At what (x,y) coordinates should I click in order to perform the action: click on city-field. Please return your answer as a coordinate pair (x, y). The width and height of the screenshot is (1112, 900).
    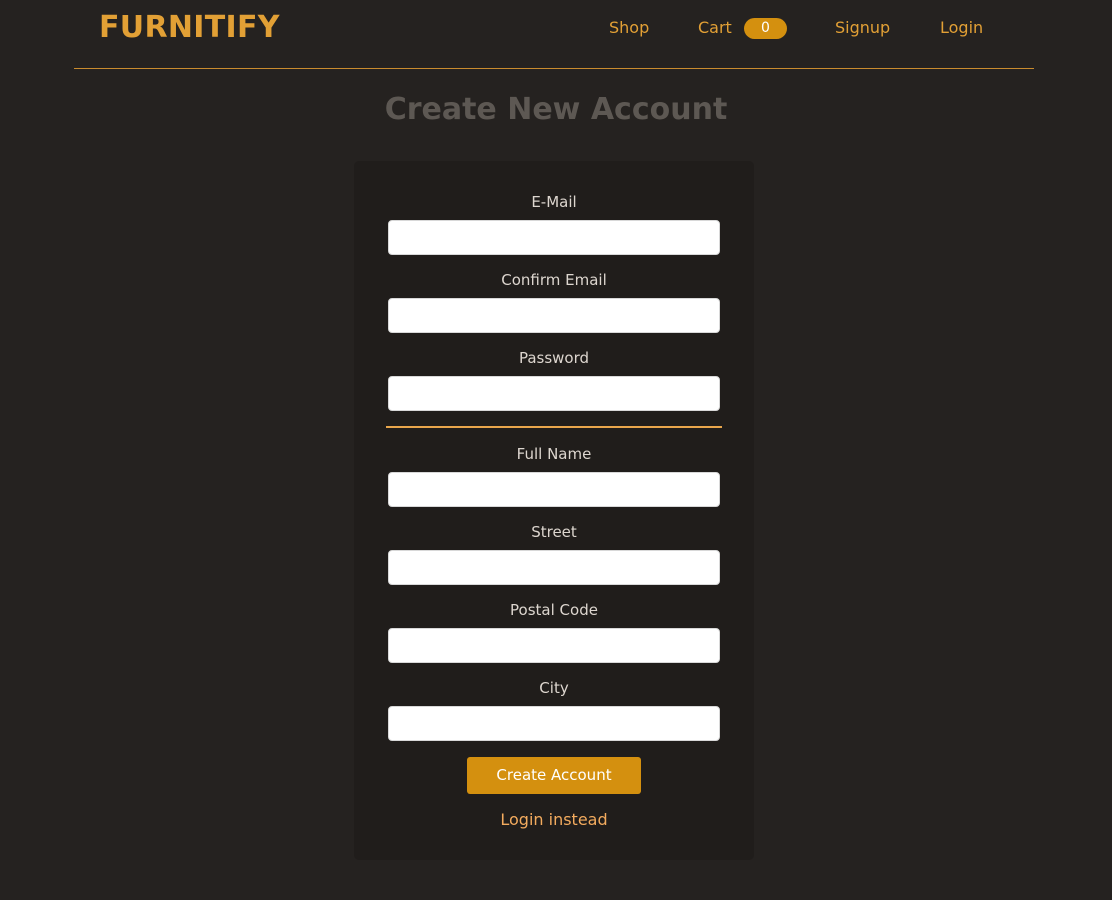
    Looking at the image, I should click on (554, 723).